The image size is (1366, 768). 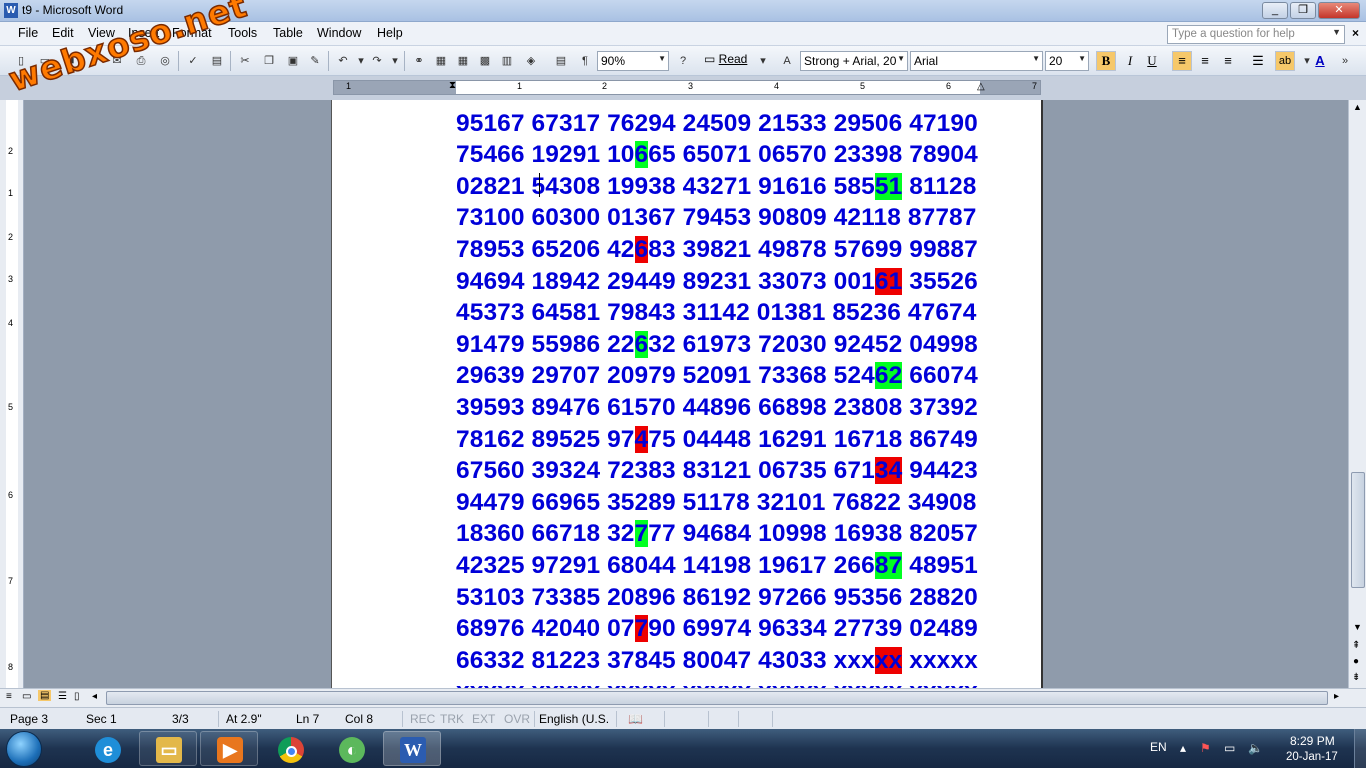 What do you see at coordinates (1158, 747) in the screenshot?
I see `language-indicator: EN` at bounding box center [1158, 747].